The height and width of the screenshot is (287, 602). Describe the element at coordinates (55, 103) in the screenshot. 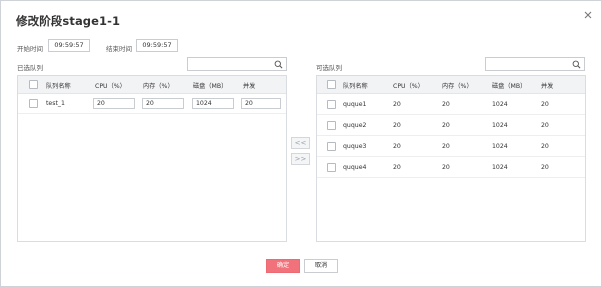

I see `queue-name: test_1` at that location.